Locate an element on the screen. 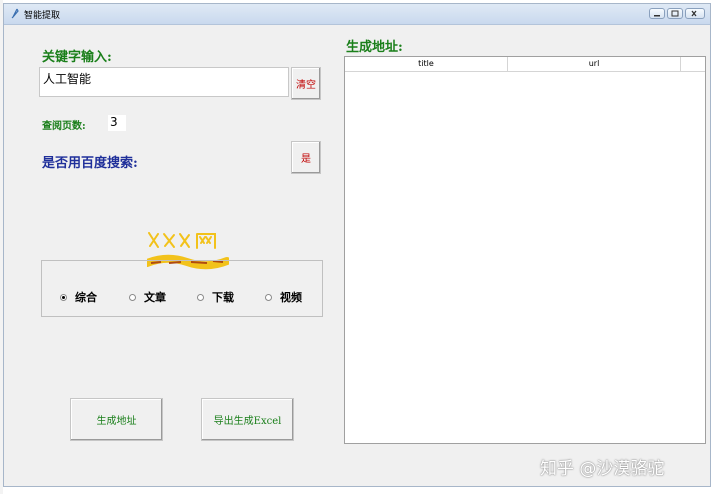 This screenshot has height=494, width=720. footer-watermark: 知乎 @沙漠骆驼 is located at coordinates (602, 469).